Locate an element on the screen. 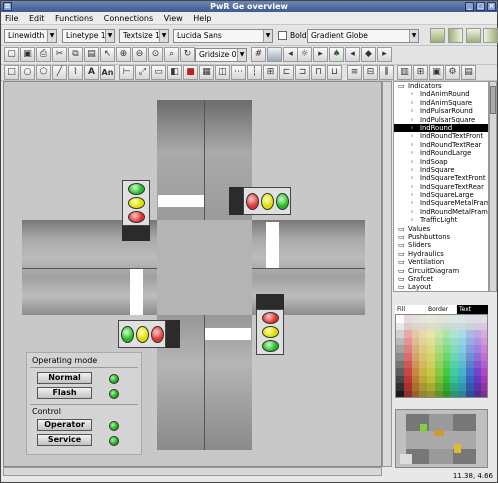 The height and width of the screenshot is (483, 498). gridsize-select: Gridsize 0.5 ▼ is located at coordinates (221, 55).